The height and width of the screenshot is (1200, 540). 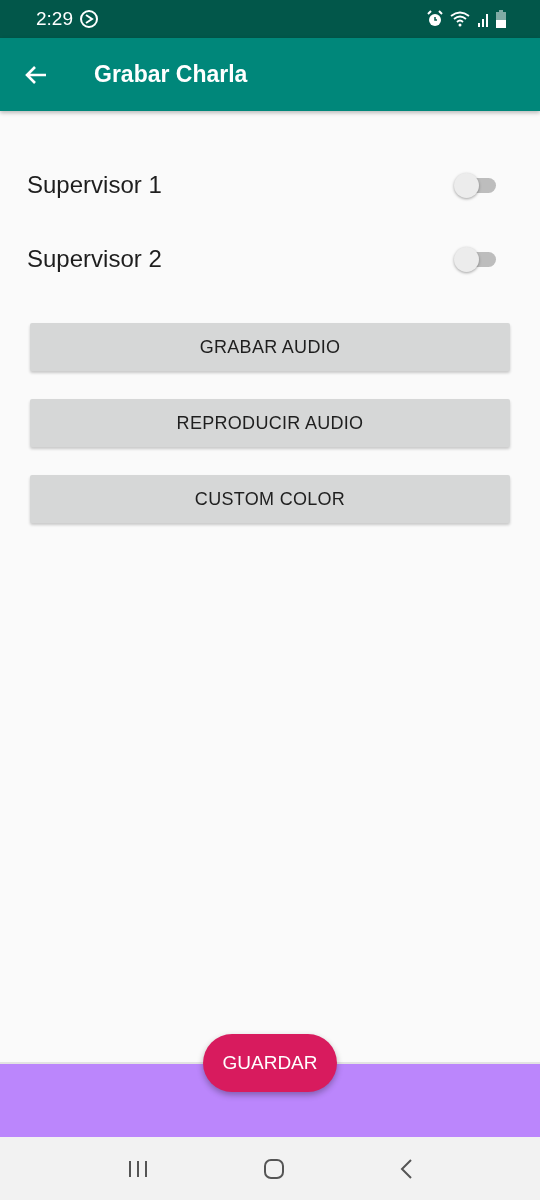 What do you see at coordinates (94, 259) in the screenshot?
I see `switch-label: Supervisor 2` at bounding box center [94, 259].